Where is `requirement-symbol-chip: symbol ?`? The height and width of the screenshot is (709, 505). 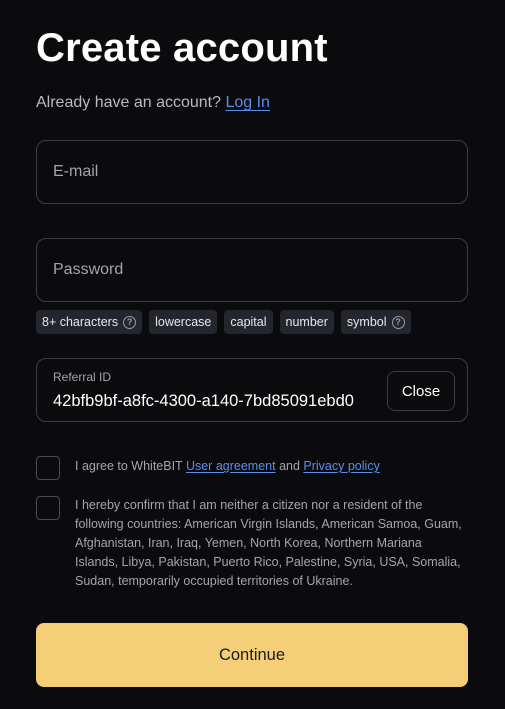 requirement-symbol-chip: symbol ? is located at coordinates (375, 322).